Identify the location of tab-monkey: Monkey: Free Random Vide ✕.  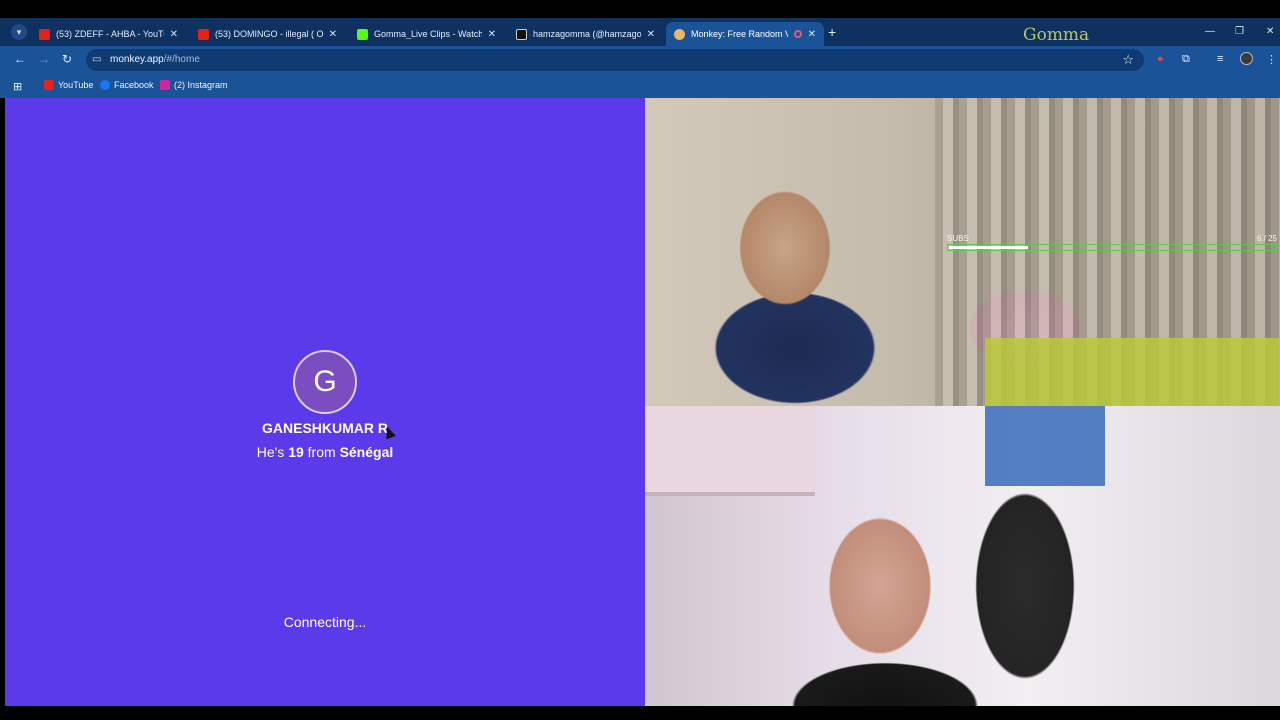
(745, 34).